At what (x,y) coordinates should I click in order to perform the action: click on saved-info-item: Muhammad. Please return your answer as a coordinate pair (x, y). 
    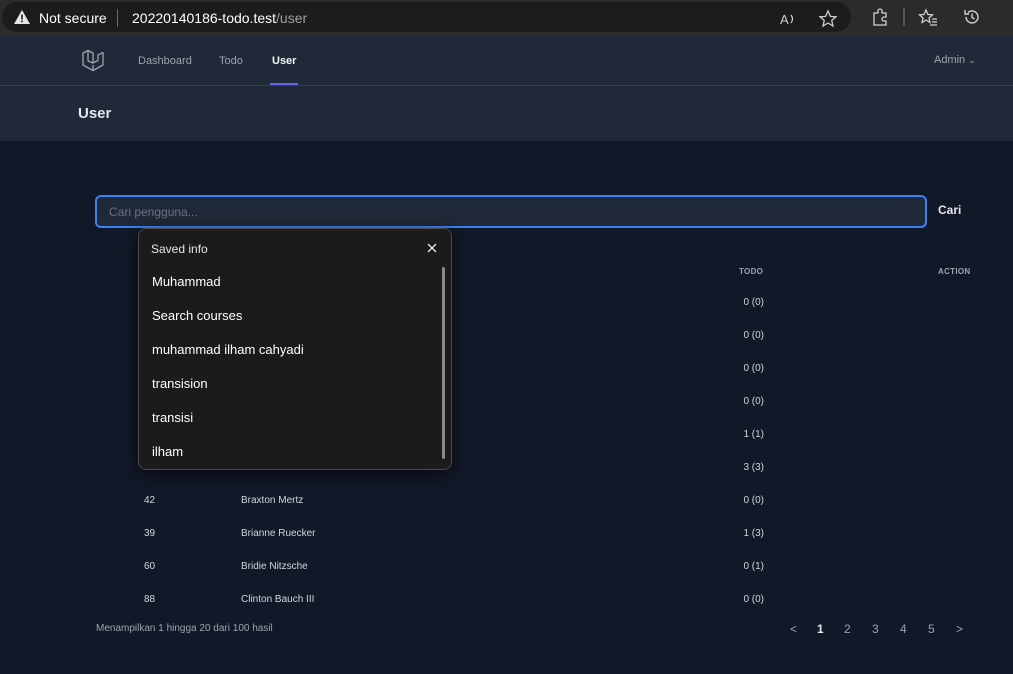
    Looking at the image, I should click on (290, 282).